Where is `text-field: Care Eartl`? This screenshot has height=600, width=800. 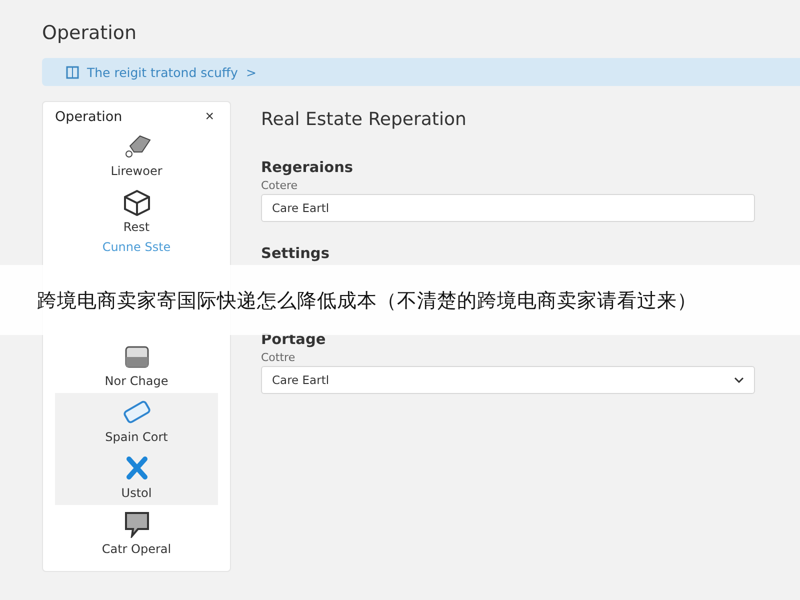
text-field: Care Eartl is located at coordinates (508, 208).